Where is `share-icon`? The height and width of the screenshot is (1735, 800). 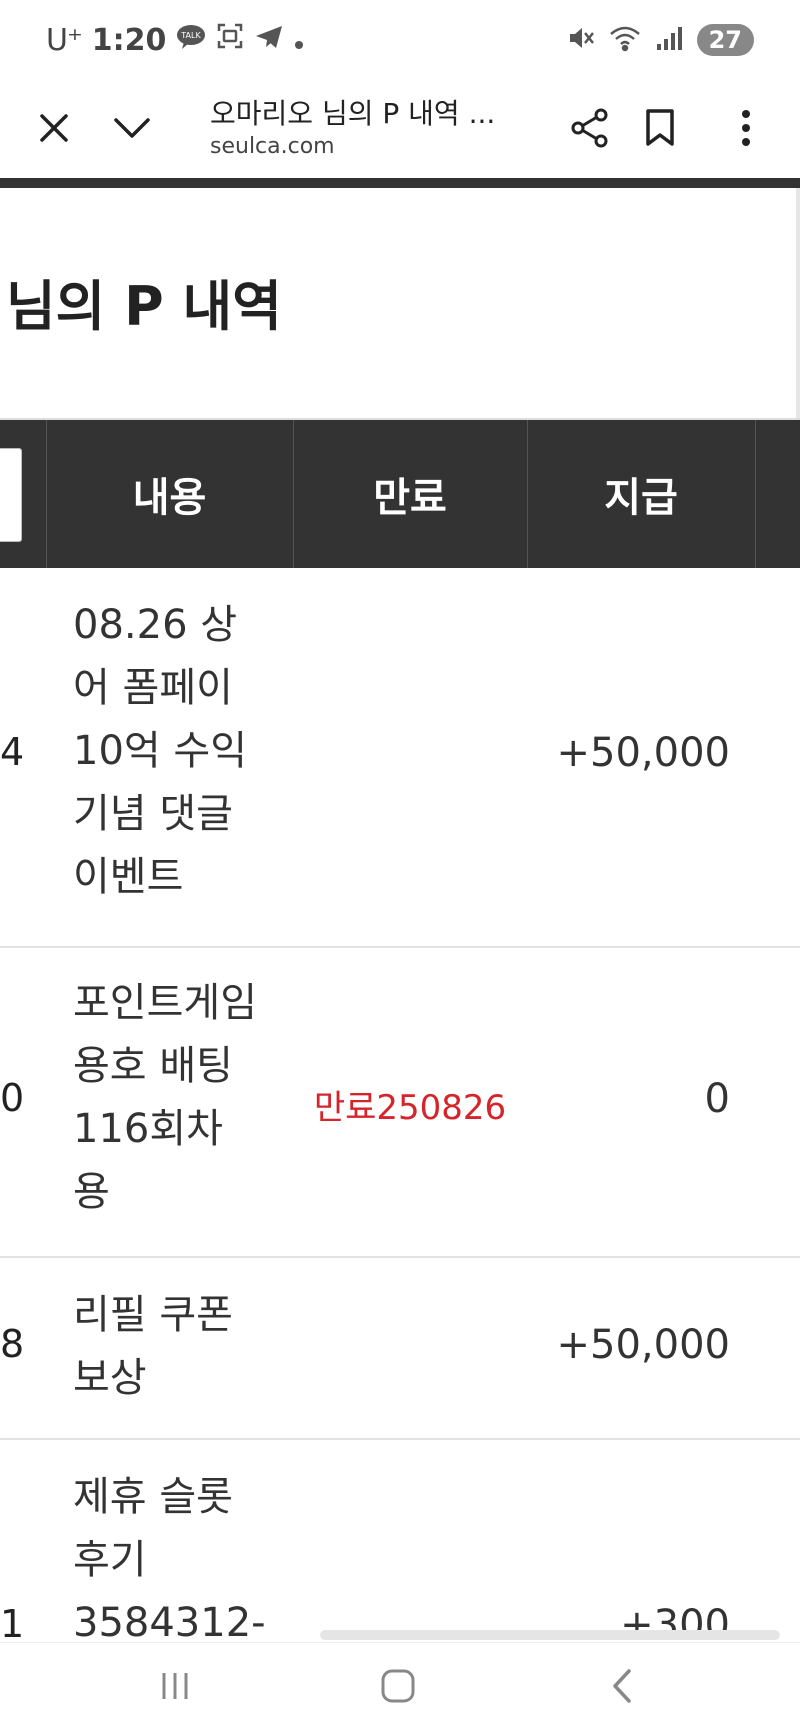
share-icon is located at coordinates (590, 130).